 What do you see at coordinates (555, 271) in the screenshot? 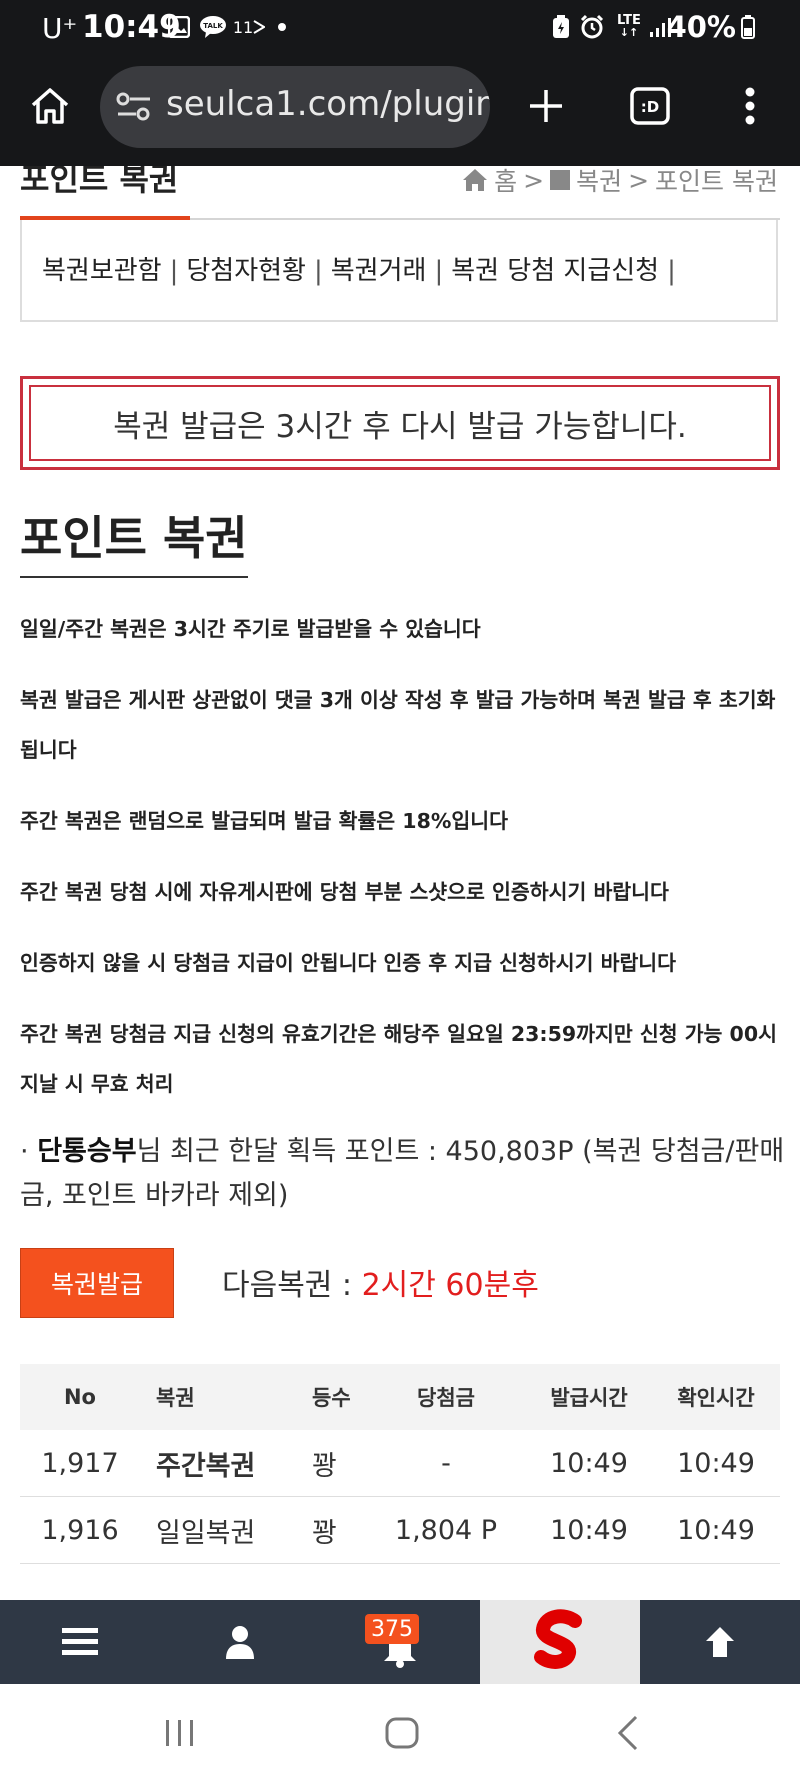
I see `tab-prize-request: 복권 당첨 지급신청` at bounding box center [555, 271].